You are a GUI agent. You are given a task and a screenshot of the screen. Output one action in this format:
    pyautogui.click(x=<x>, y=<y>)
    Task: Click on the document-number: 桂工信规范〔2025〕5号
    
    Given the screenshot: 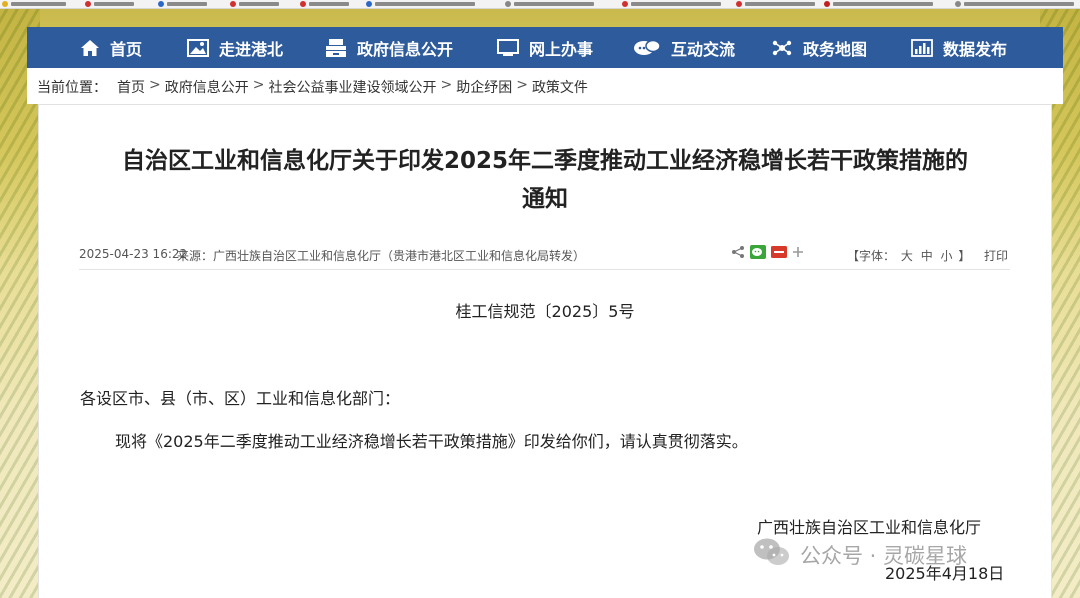 What is the action you would take?
    pyautogui.click(x=545, y=311)
    